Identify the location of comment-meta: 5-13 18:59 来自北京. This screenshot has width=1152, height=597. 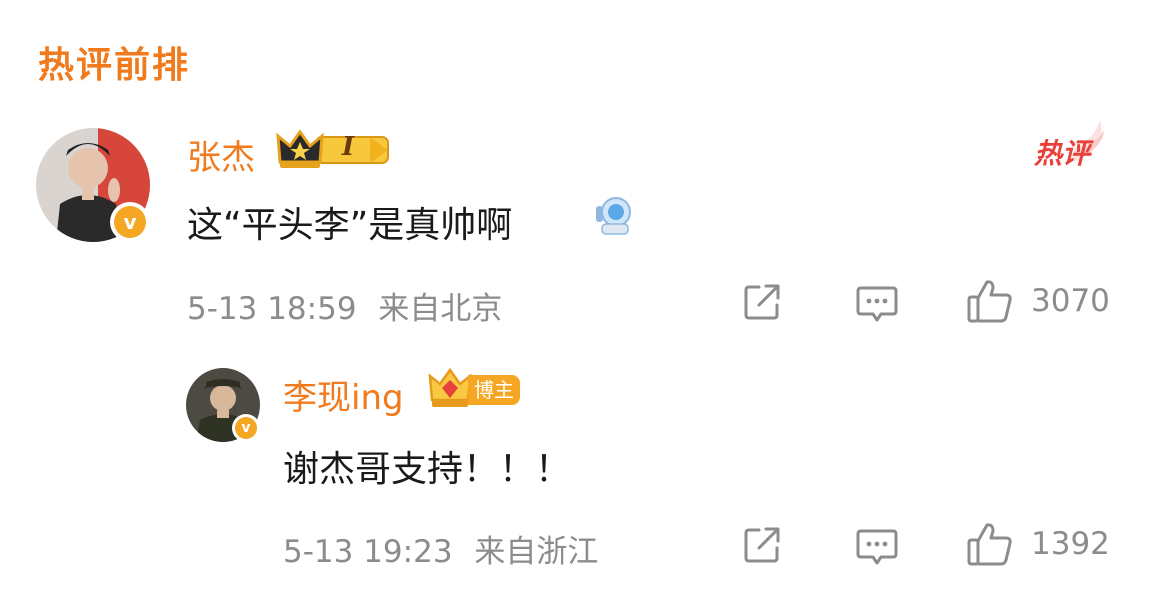
(344, 305).